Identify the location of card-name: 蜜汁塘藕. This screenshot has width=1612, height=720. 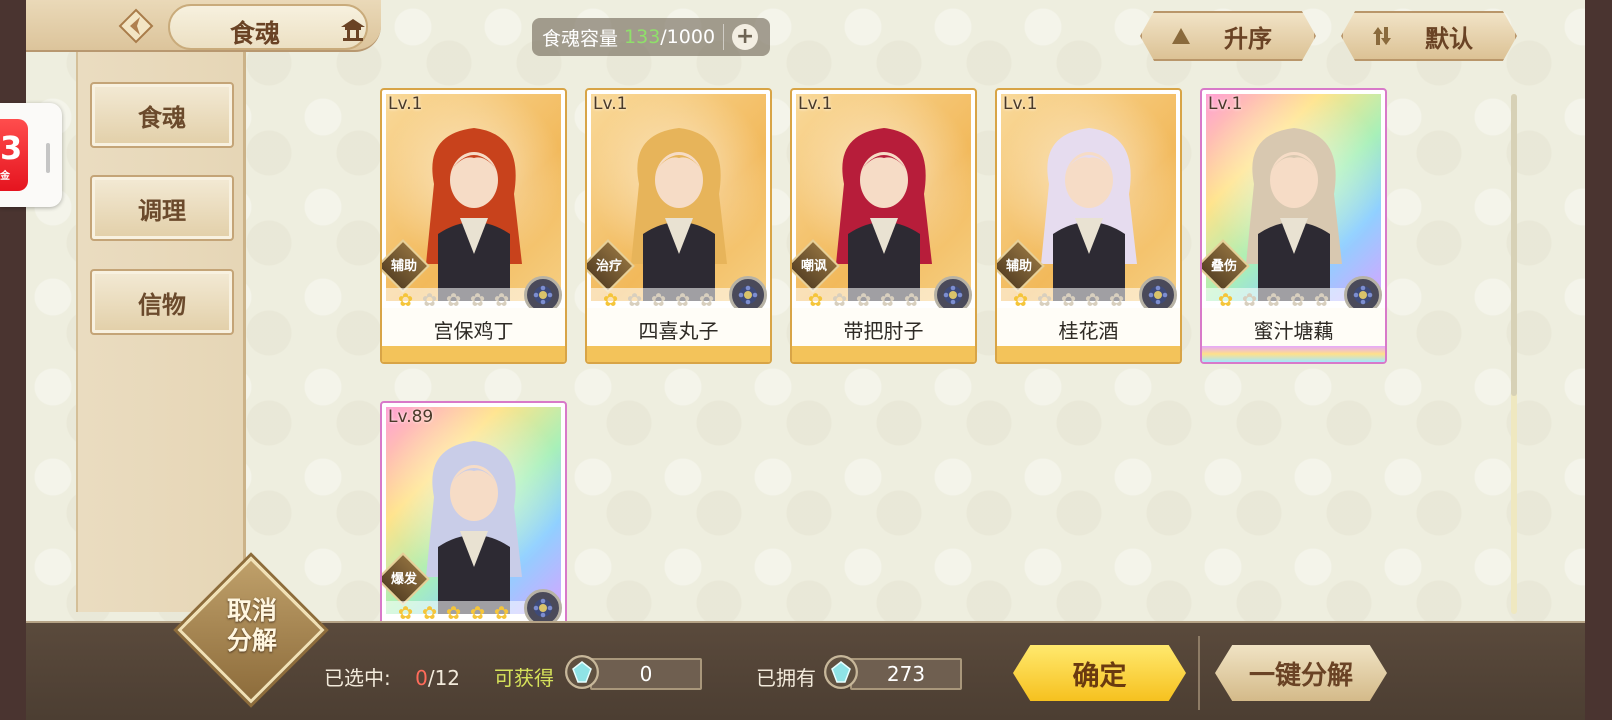
(1293, 331).